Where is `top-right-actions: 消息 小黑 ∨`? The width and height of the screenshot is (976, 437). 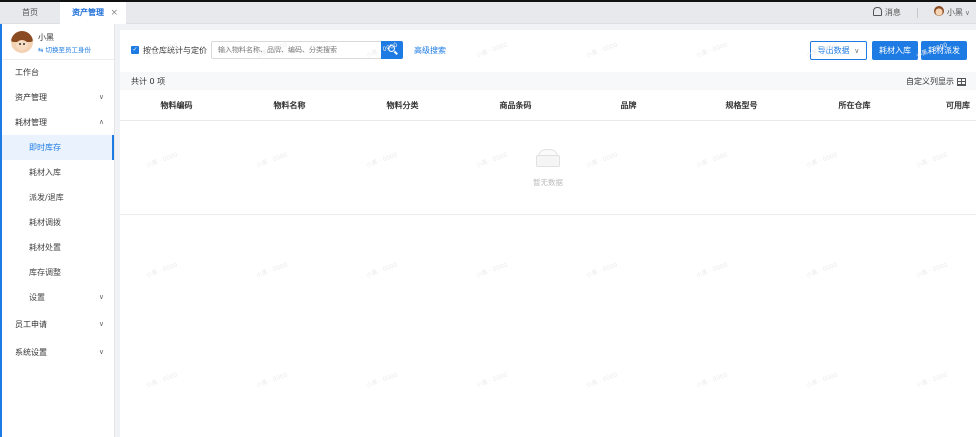
top-right-actions: 消息 小黑 ∨ is located at coordinates (921, 13).